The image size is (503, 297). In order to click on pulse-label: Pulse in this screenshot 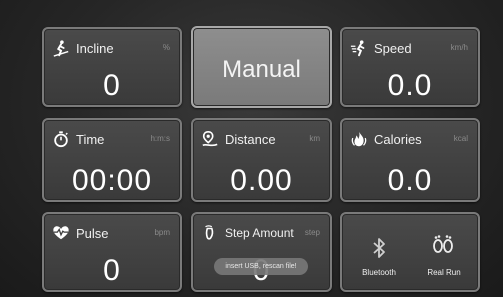, I will do `click(92, 233)`.